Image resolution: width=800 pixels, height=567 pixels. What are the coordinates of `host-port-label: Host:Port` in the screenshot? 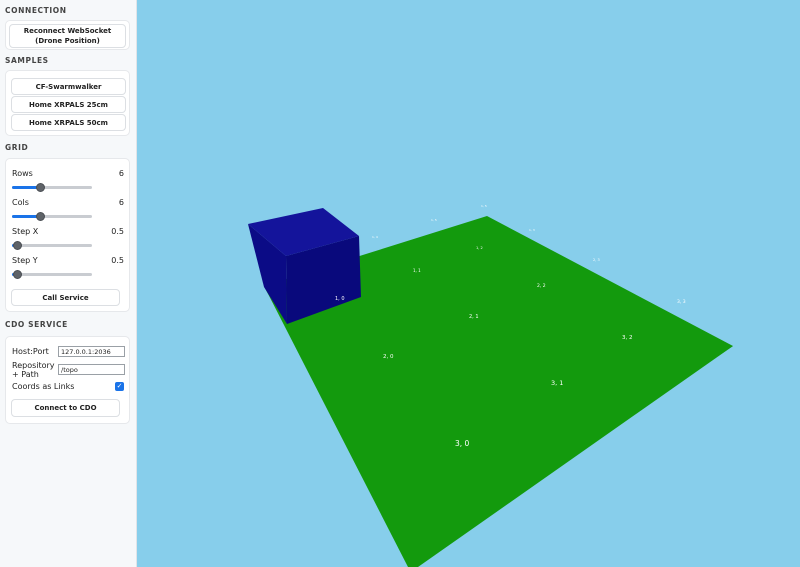 It's located at (30, 351).